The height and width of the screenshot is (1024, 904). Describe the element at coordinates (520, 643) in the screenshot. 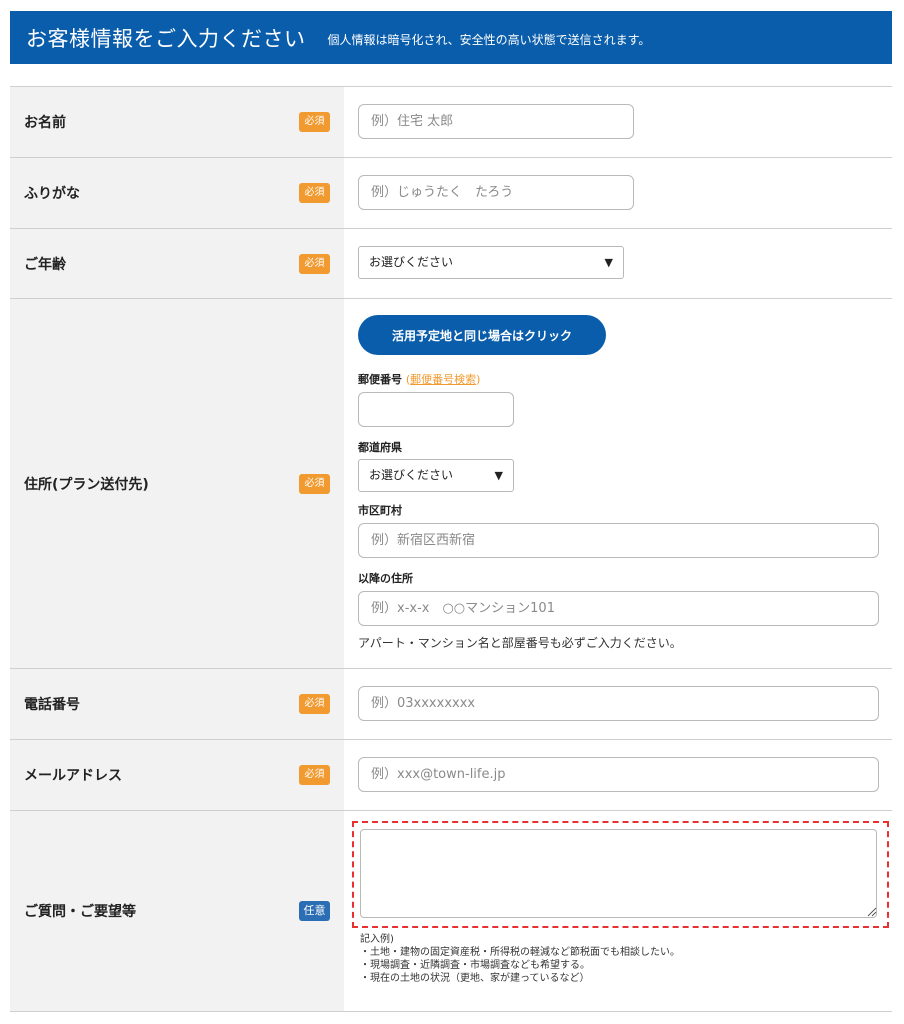

I see `rest-address-hint: アパート・マンション名と部屋番号も必ずご入力ください。` at that location.